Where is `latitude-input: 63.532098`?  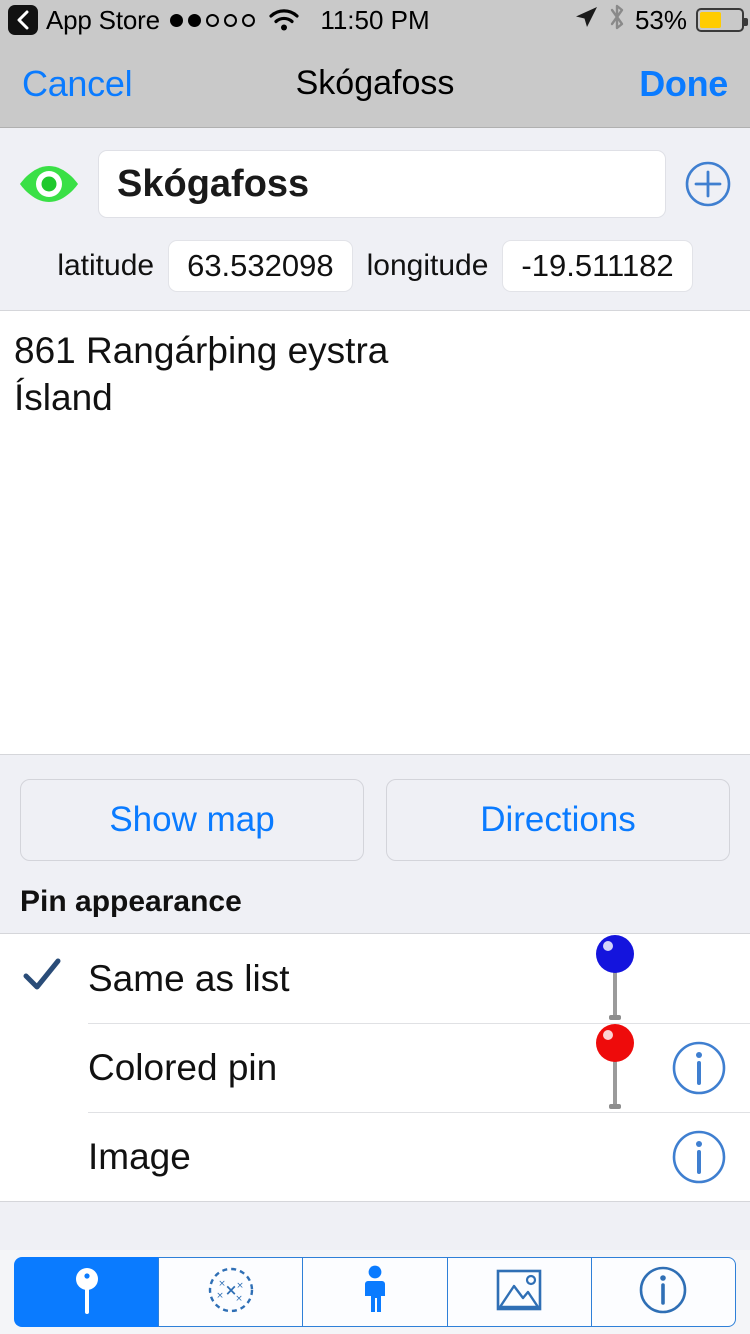 latitude-input: 63.532098 is located at coordinates (260, 266).